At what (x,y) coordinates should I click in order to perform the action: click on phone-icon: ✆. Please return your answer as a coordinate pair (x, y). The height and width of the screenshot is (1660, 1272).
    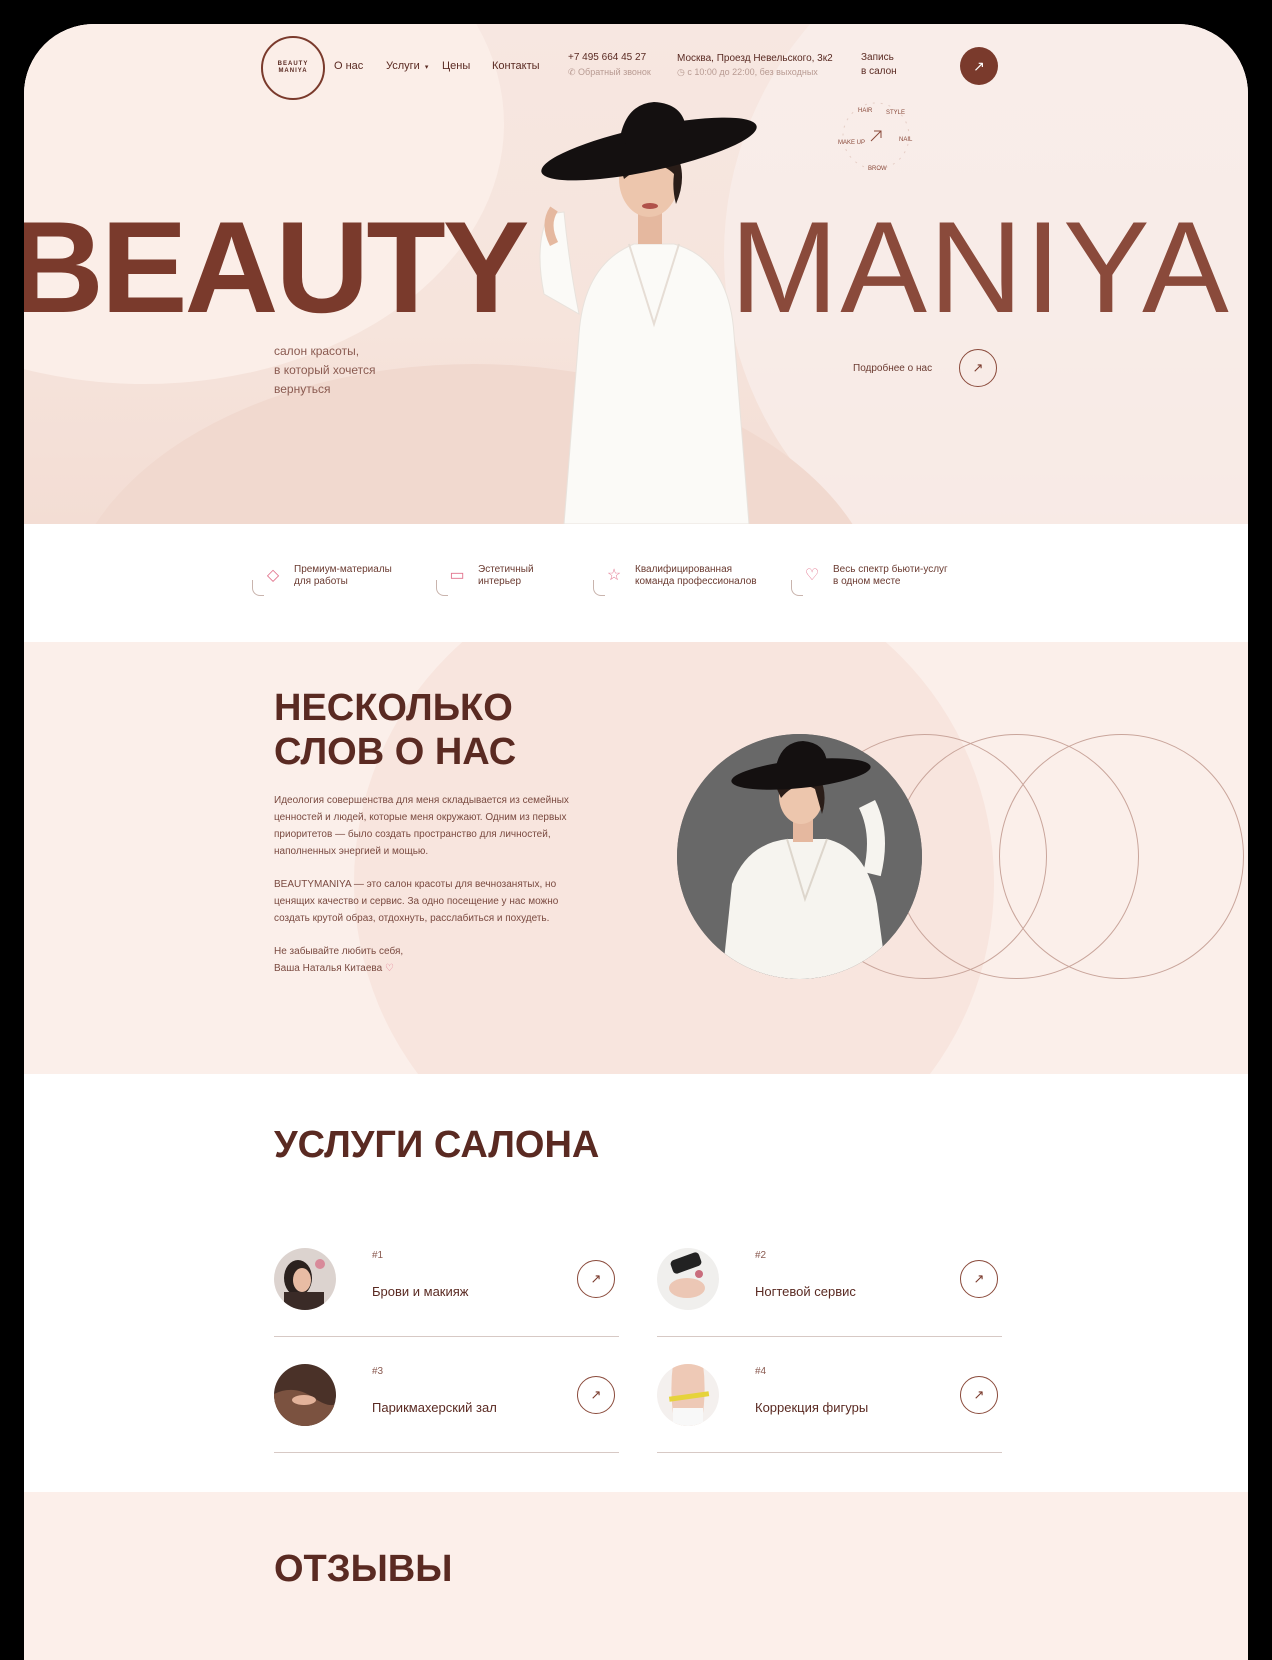
    Looking at the image, I should click on (573, 72).